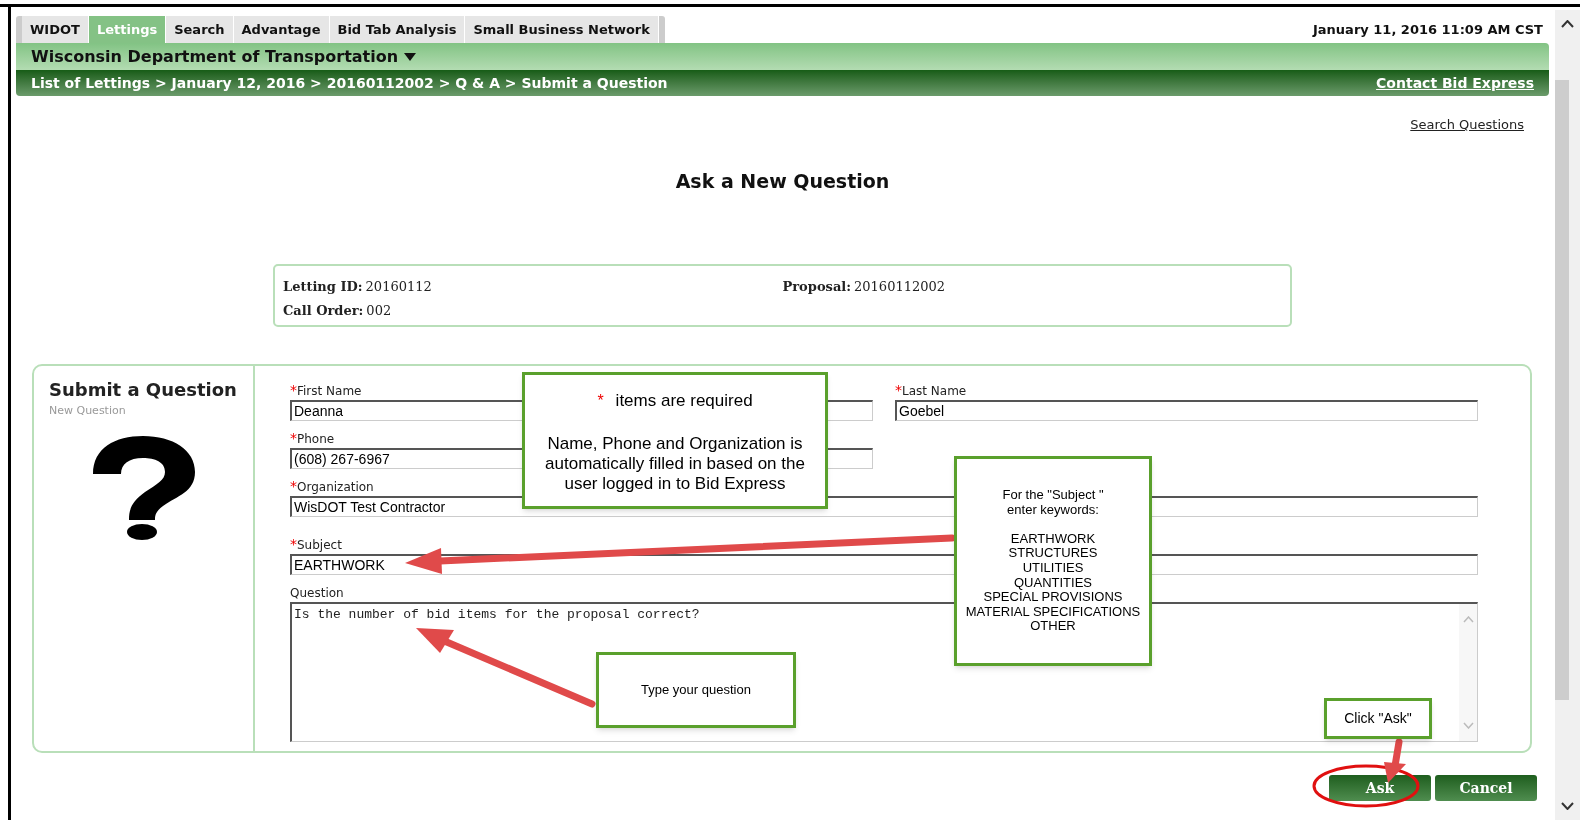  Describe the element at coordinates (349, 83) in the screenshot. I see `breadcrumb: List of Lettings > January 12, 2016 > 20160112002 > Q & A > Submit a Question` at that location.